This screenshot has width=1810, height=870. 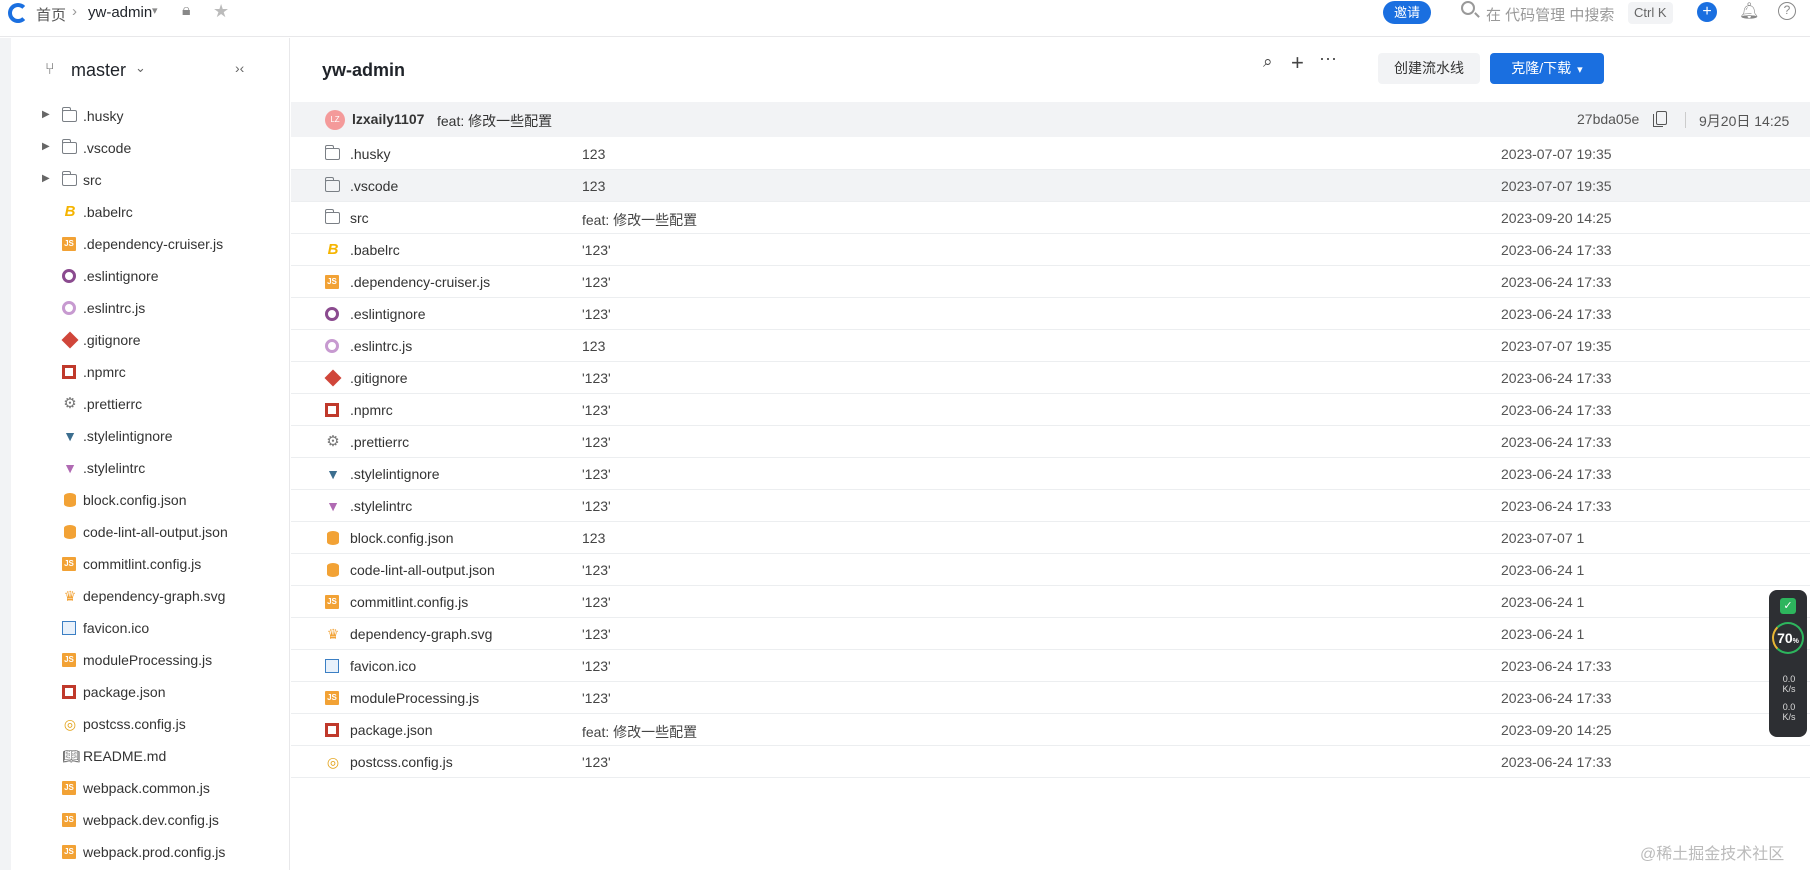 I want to click on file-name: package.json, so click(x=391, y=730).